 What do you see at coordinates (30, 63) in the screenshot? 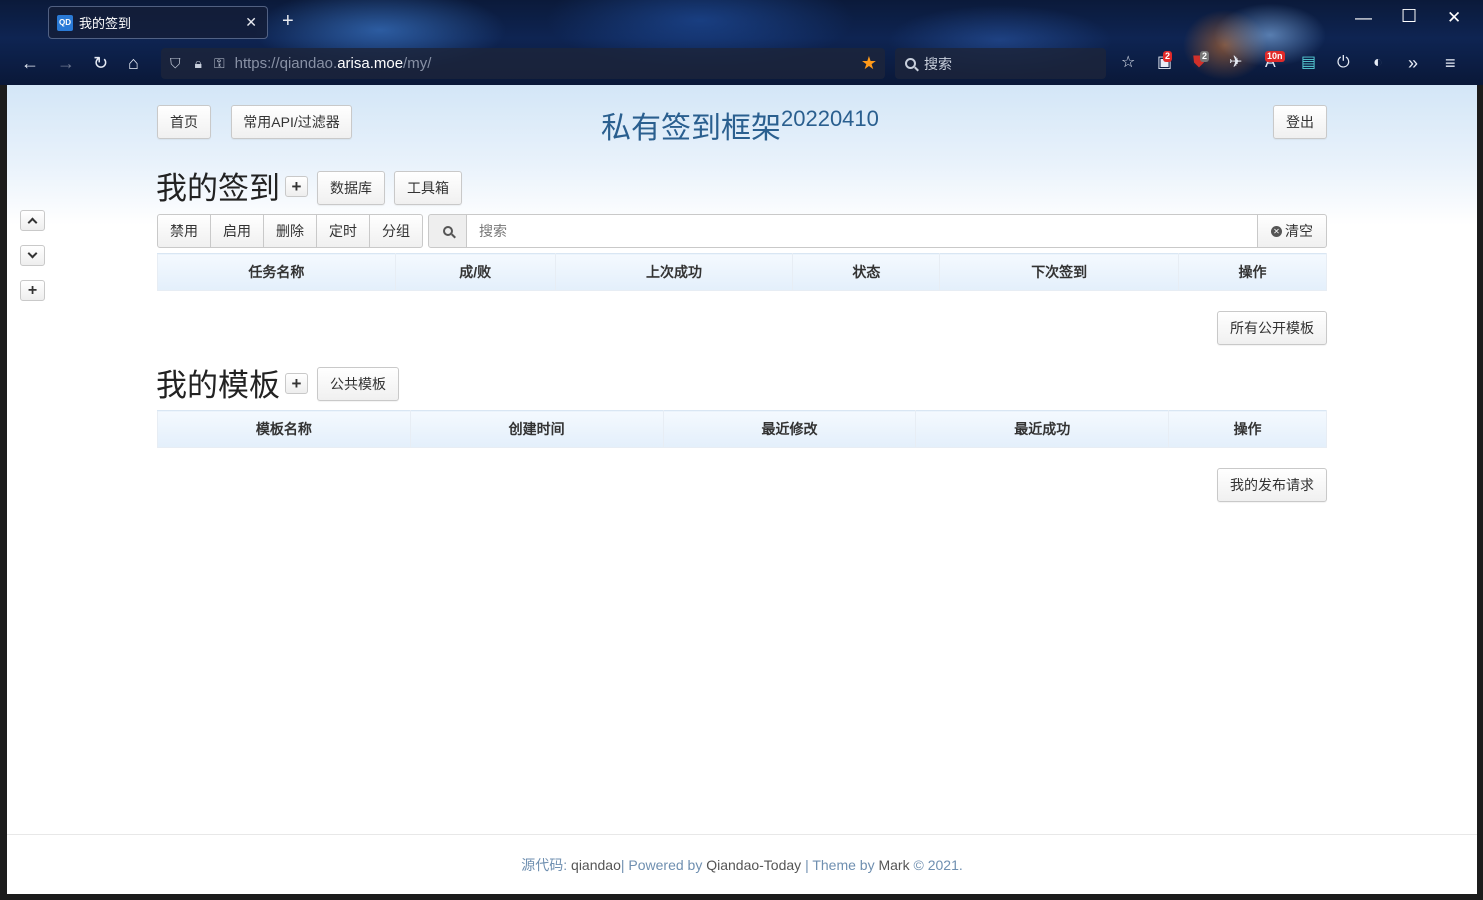
I see `back-icon: ←` at bounding box center [30, 63].